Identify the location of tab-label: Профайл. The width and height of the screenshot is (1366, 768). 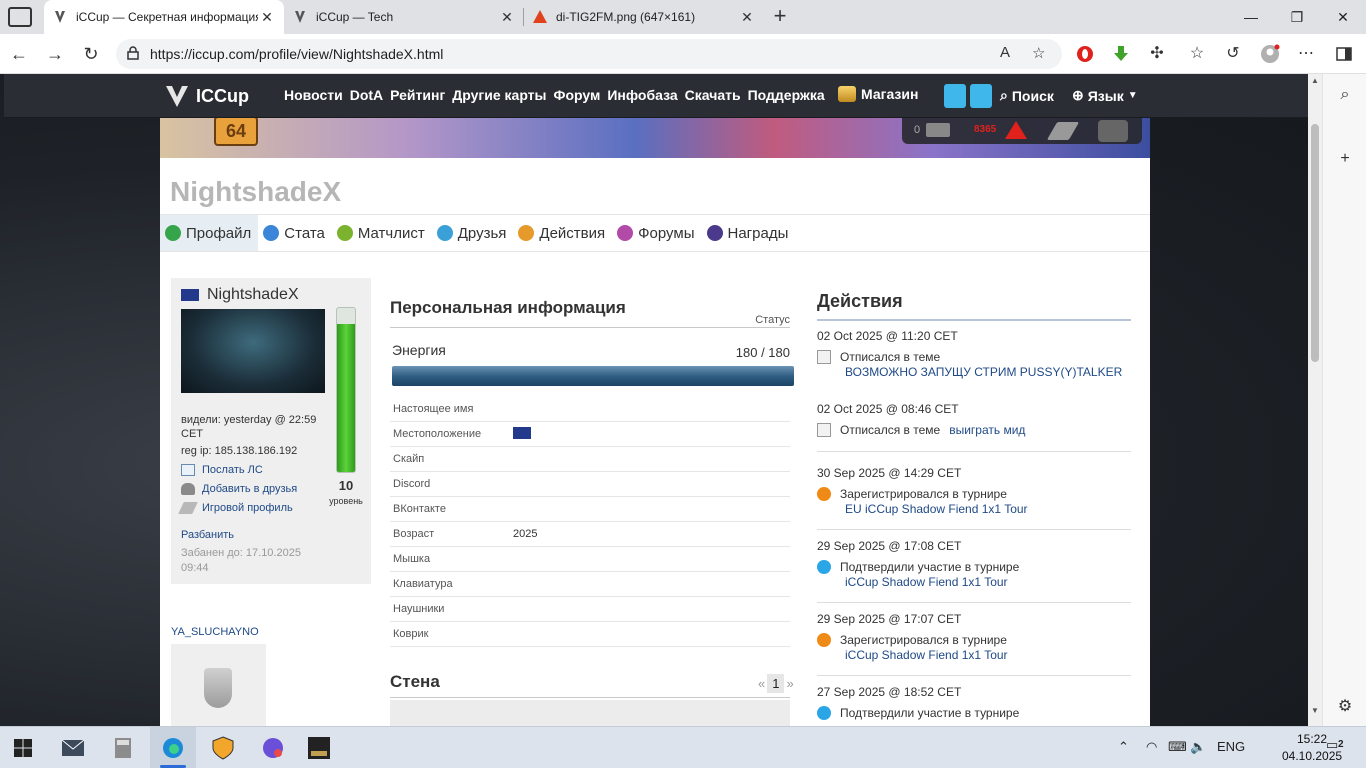
(219, 233).